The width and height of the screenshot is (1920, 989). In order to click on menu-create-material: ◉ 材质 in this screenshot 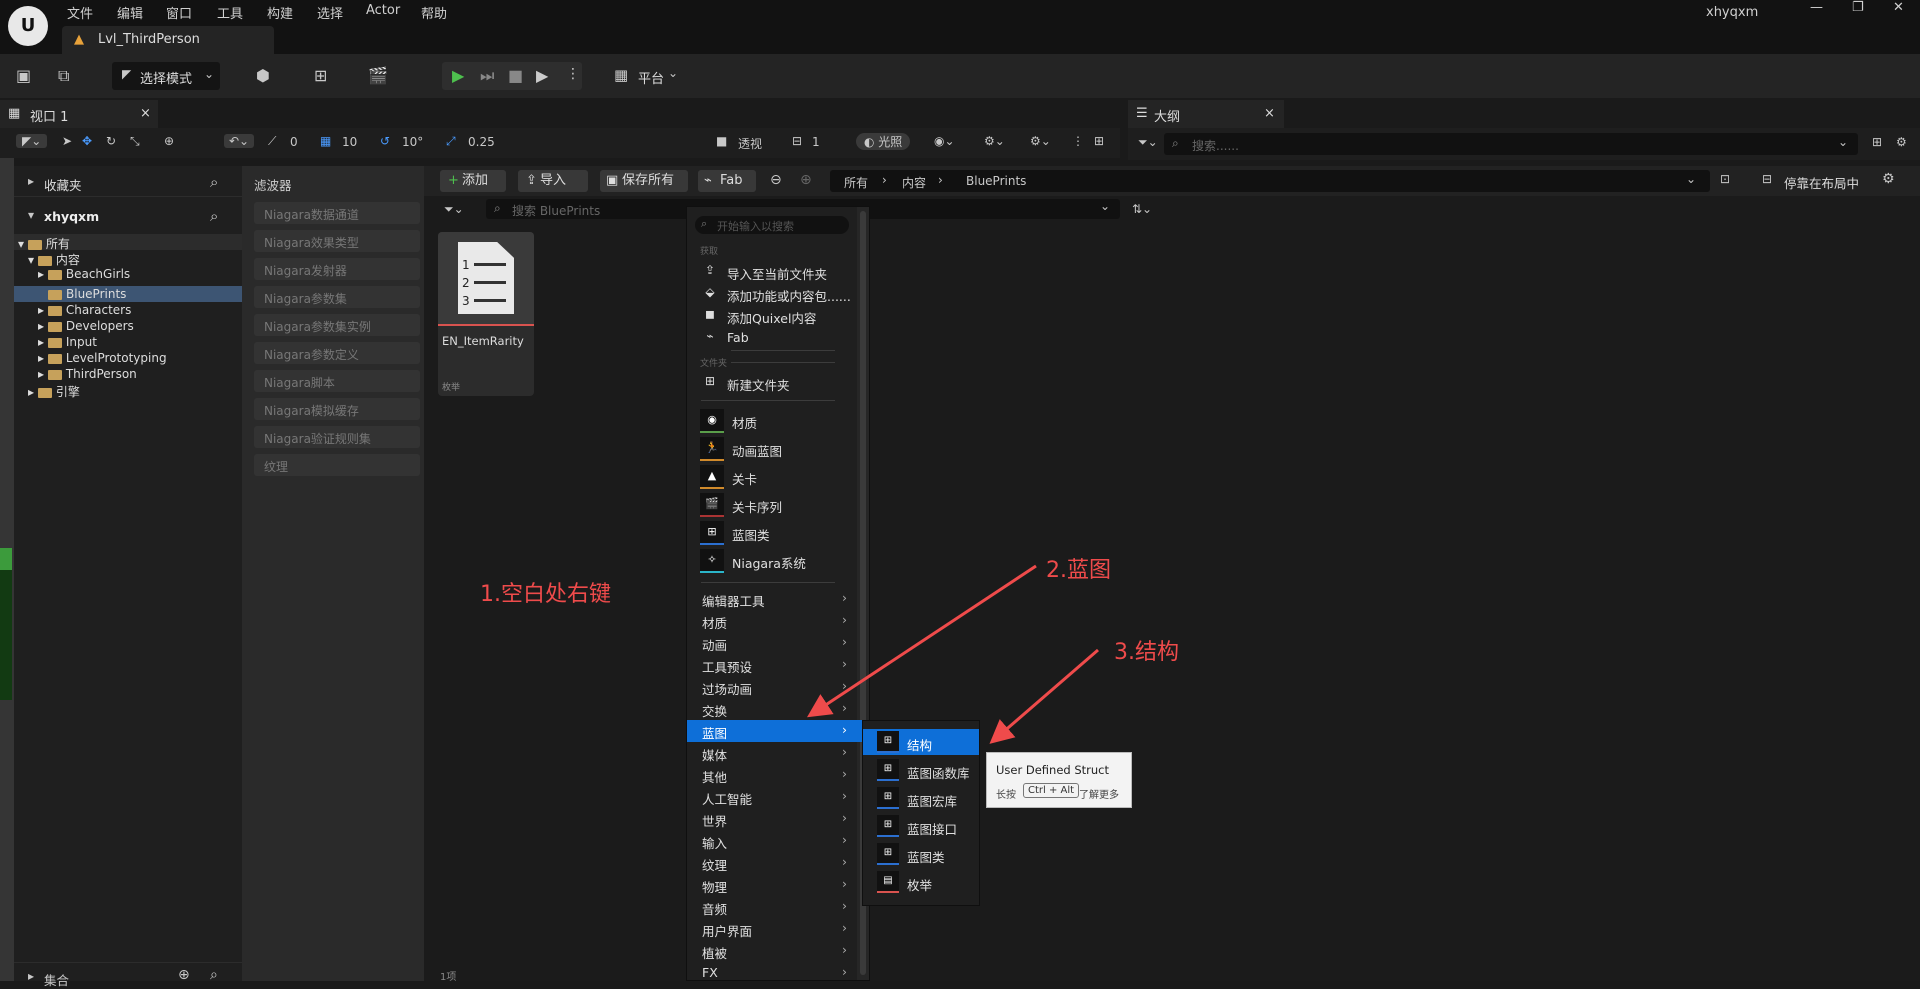, I will do `click(775, 421)`.